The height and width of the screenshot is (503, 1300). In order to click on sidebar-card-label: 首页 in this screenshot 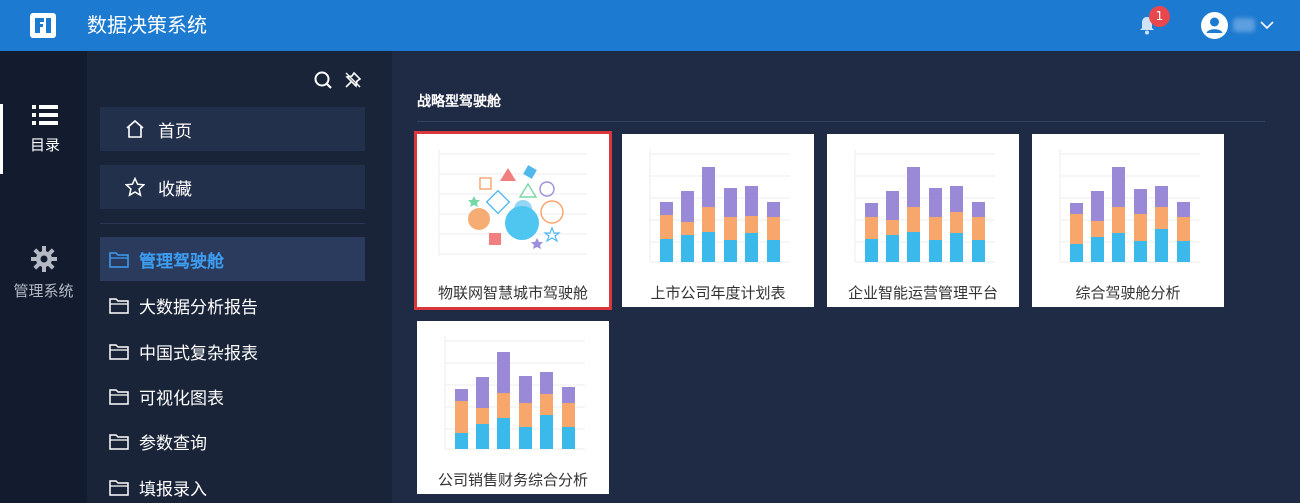, I will do `click(175, 131)`.